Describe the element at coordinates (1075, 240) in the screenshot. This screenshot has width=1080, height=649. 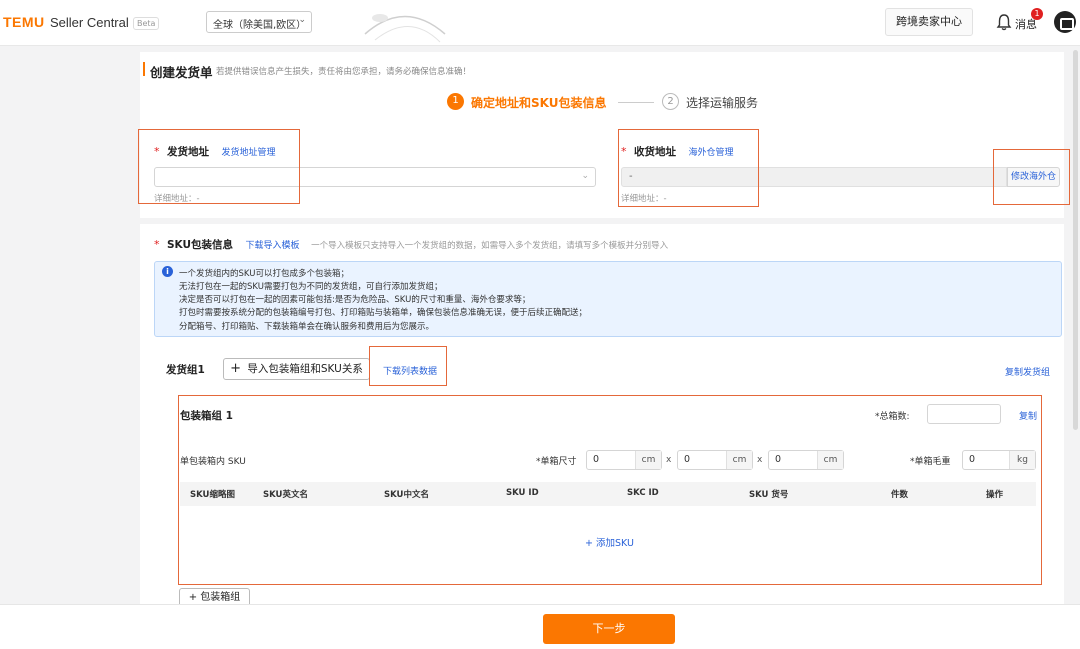
I see `page-scrollbar` at that location.